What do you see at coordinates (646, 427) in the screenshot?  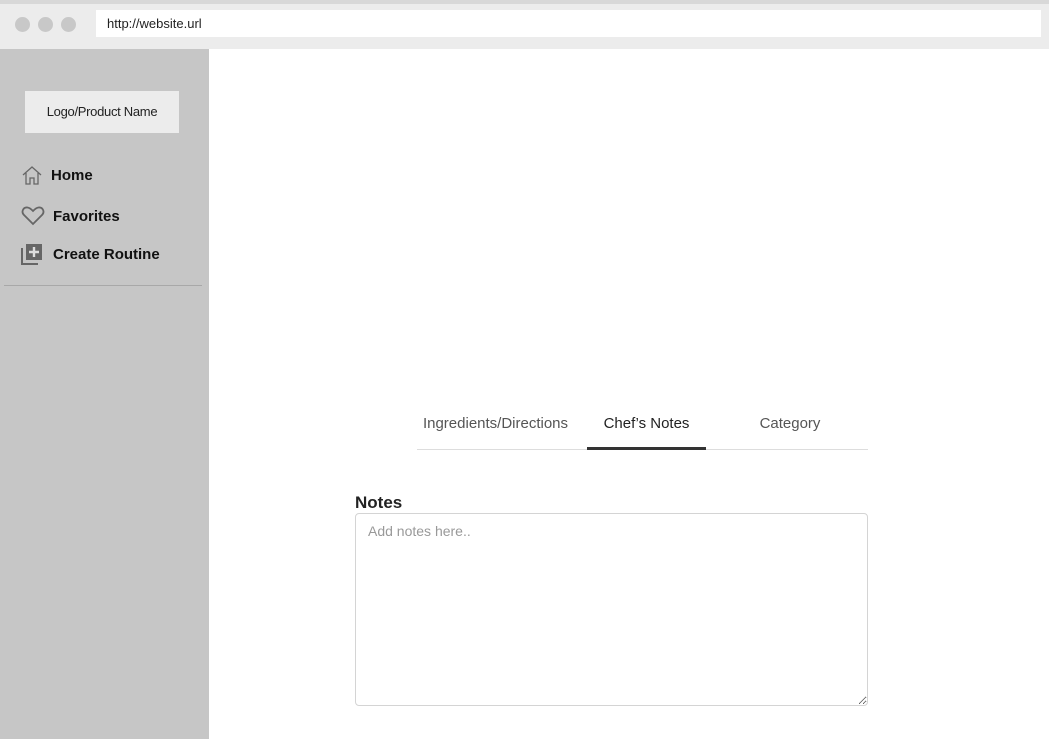 I see `tab-chefs-notes: Chef’s Notes` at bounding box center [646, 427].